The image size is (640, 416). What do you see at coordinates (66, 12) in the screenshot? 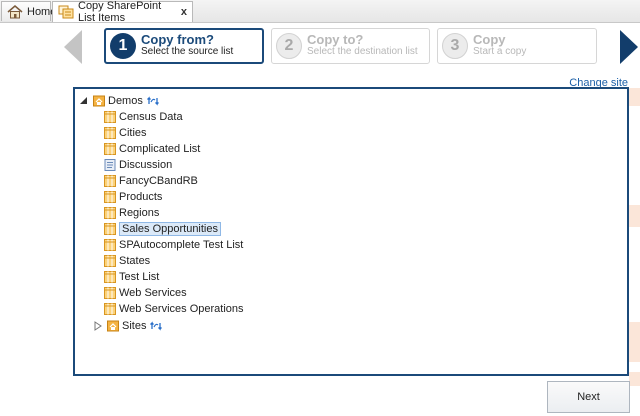
I see `copy-list-icon` at bounding box center [66, 12].